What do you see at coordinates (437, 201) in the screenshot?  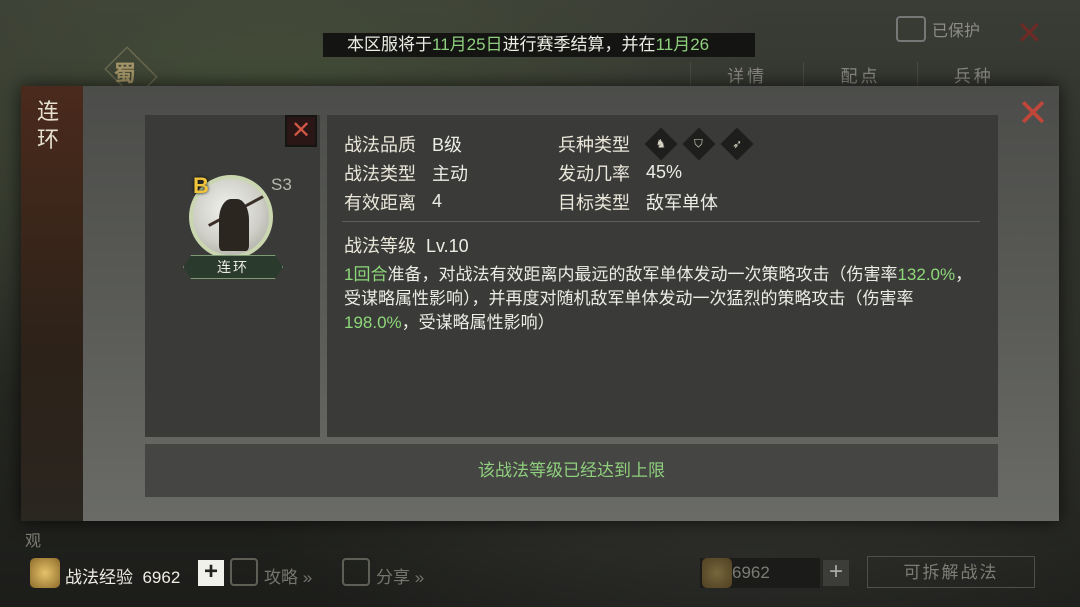 I see `range-value: 4` at bounding box center [437, 201].